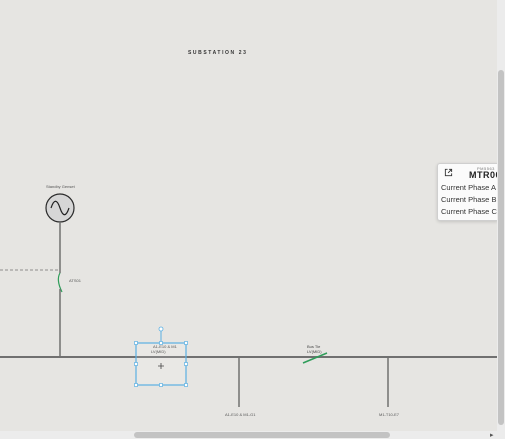  I want to click on diagram-title: SUBSTATION 23, so click(218, 53).